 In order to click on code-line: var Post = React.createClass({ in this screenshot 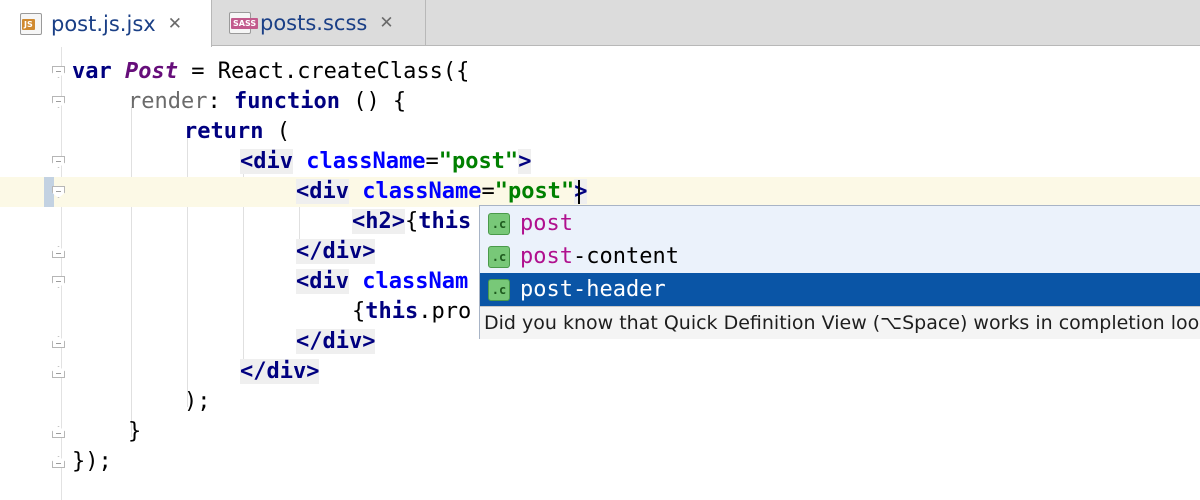, I will do `click(600, 72)`.